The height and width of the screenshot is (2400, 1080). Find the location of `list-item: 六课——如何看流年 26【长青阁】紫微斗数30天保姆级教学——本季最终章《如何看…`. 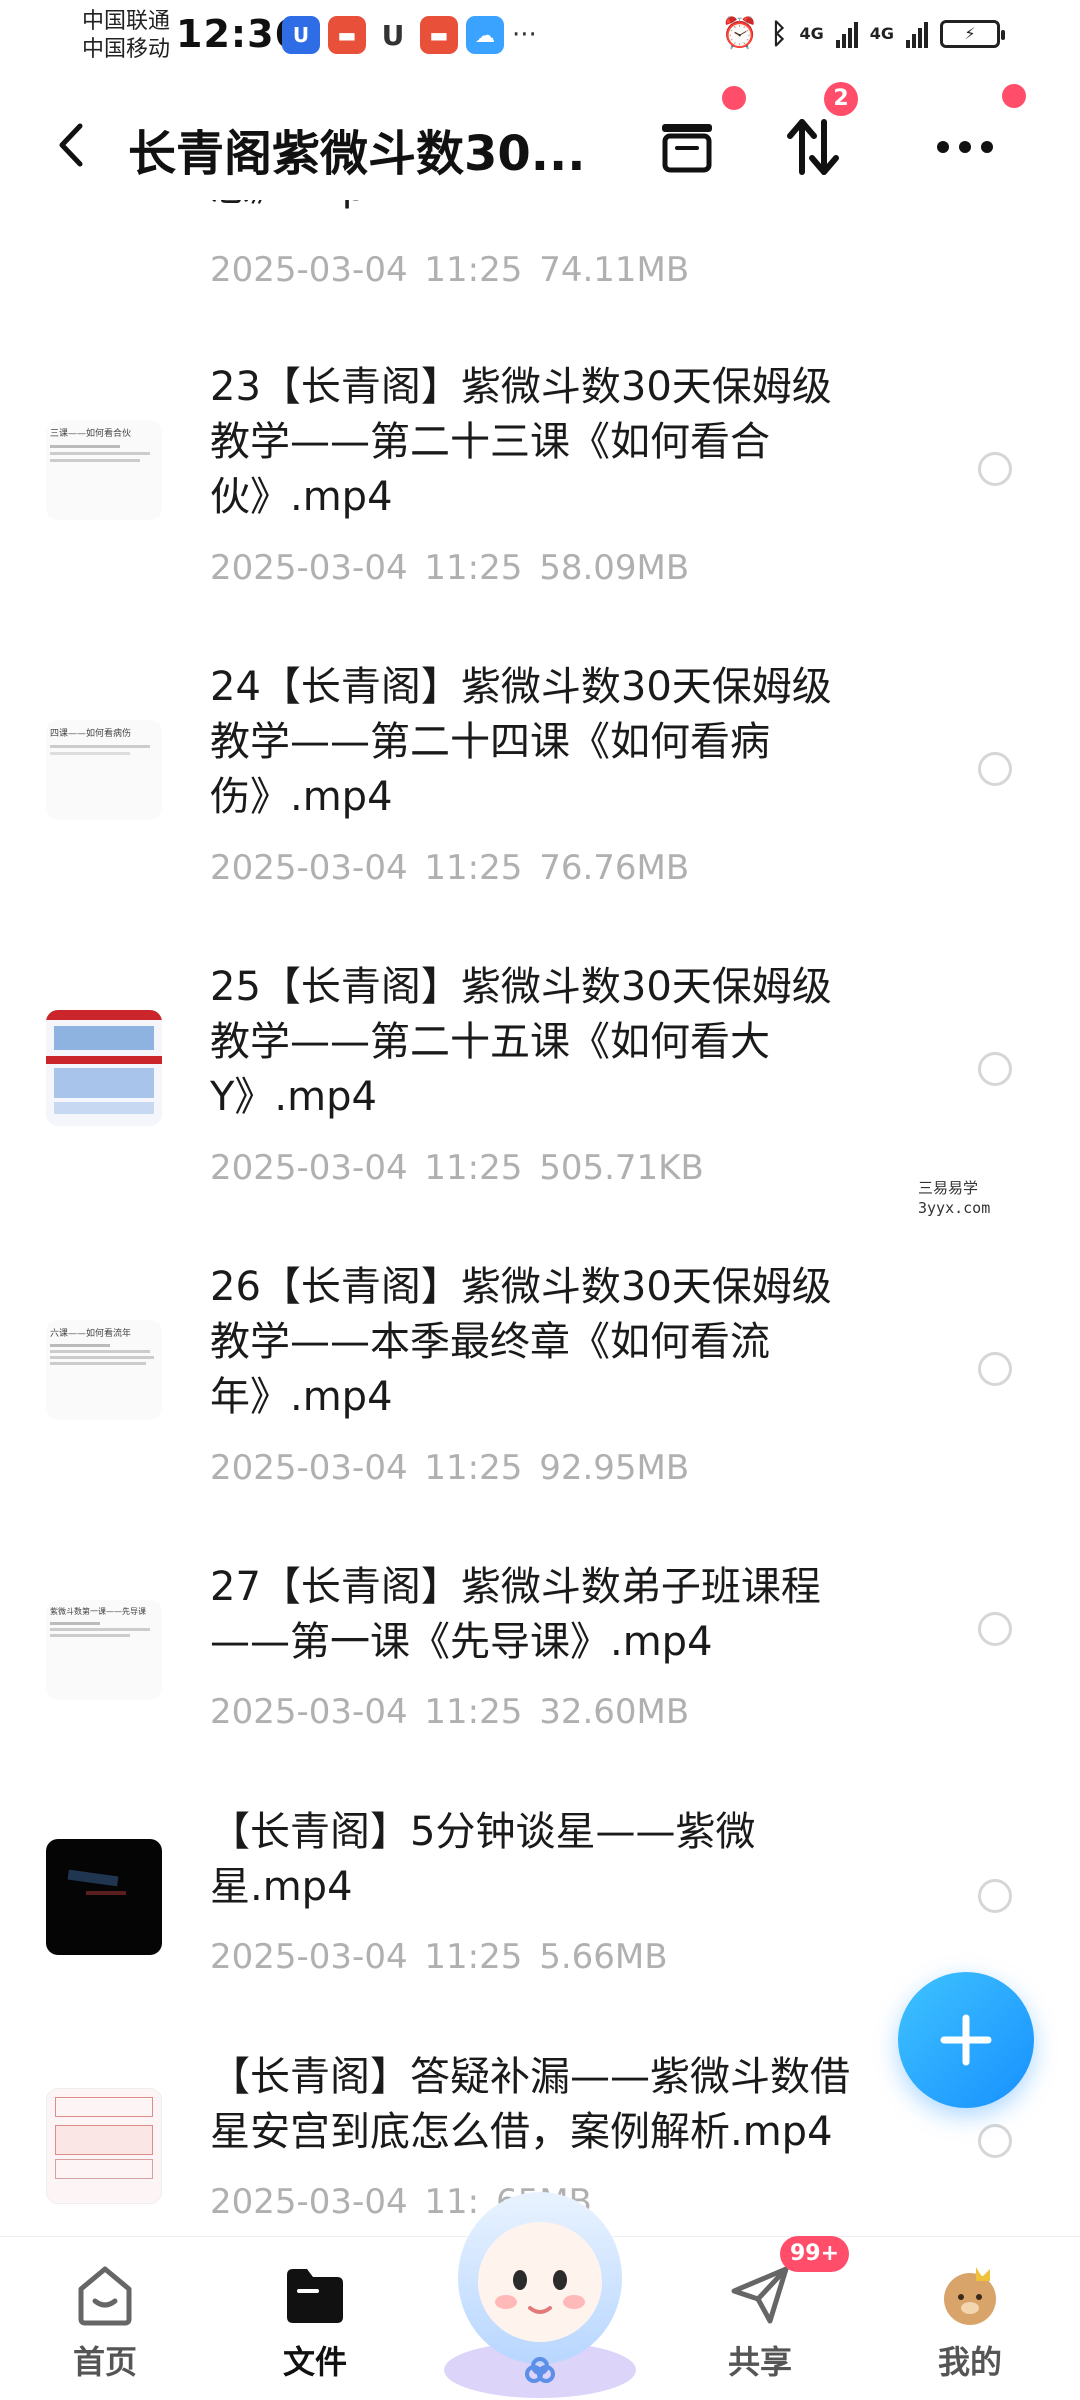

list-item: 六课——如何看流年 26【长青阁】紫微斗数30天保姆级教学——本季最终章《如何看… is located at coordinates (540, 1390).